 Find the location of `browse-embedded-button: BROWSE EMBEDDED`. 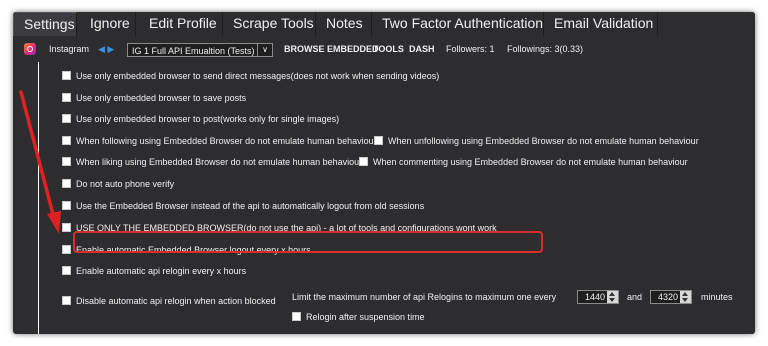

browse-embedded-button: BROWSE EMBEDDED is located at coordinates (331, 49).